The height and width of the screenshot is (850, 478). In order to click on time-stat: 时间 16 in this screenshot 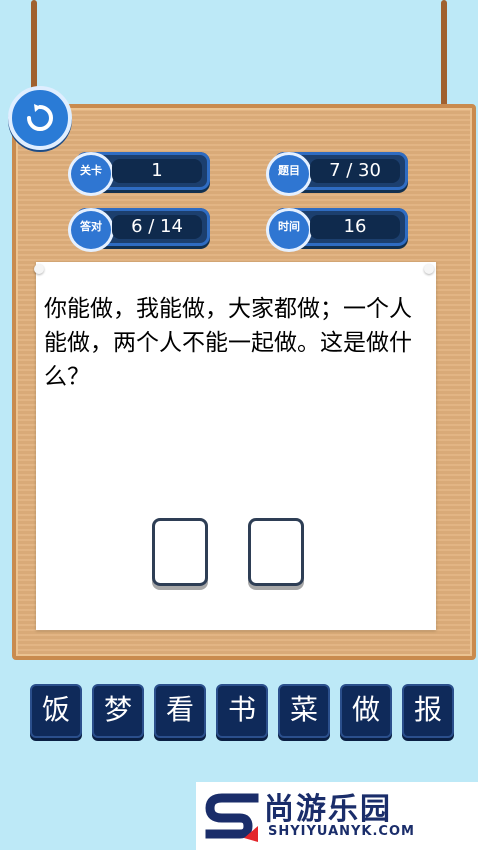, I will do `click(337, 230)`.